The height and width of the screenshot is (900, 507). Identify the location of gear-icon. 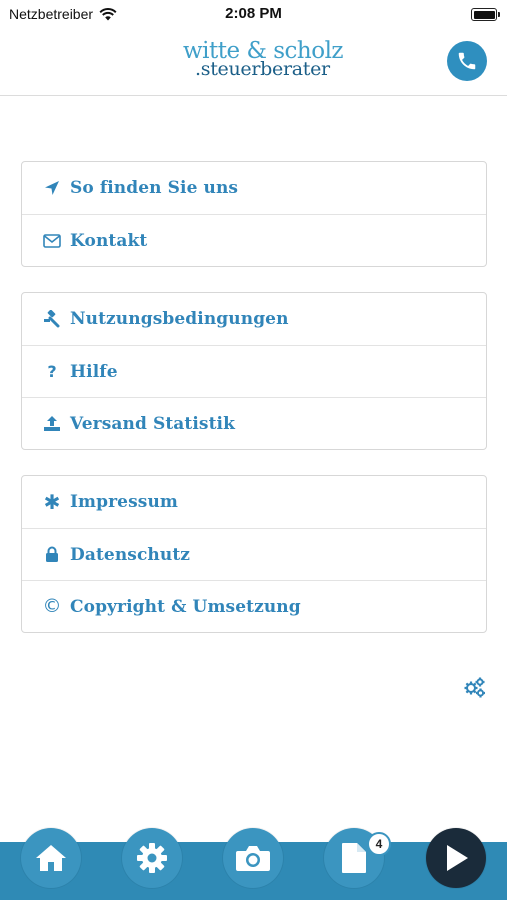
(152, 858).